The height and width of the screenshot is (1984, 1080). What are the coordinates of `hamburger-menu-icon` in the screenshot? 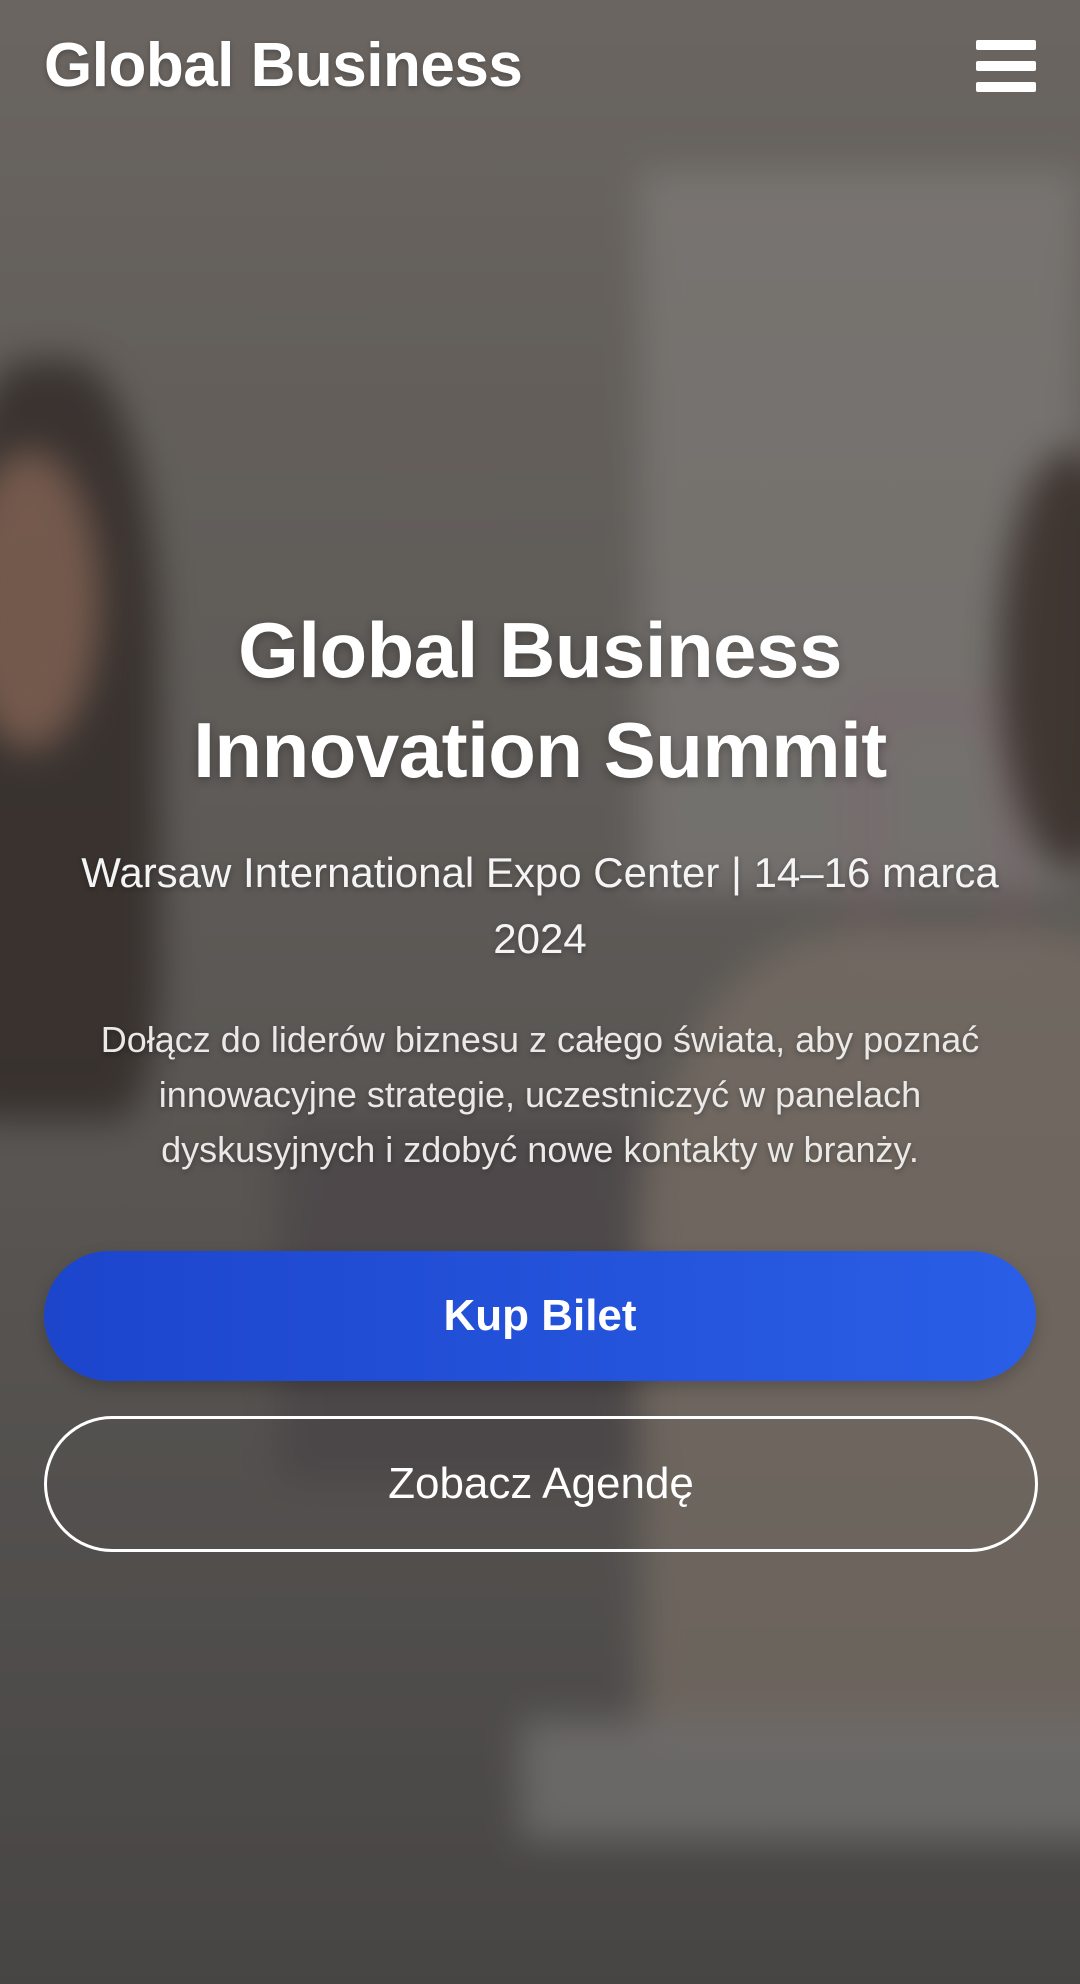 It's located at (1006, 66).